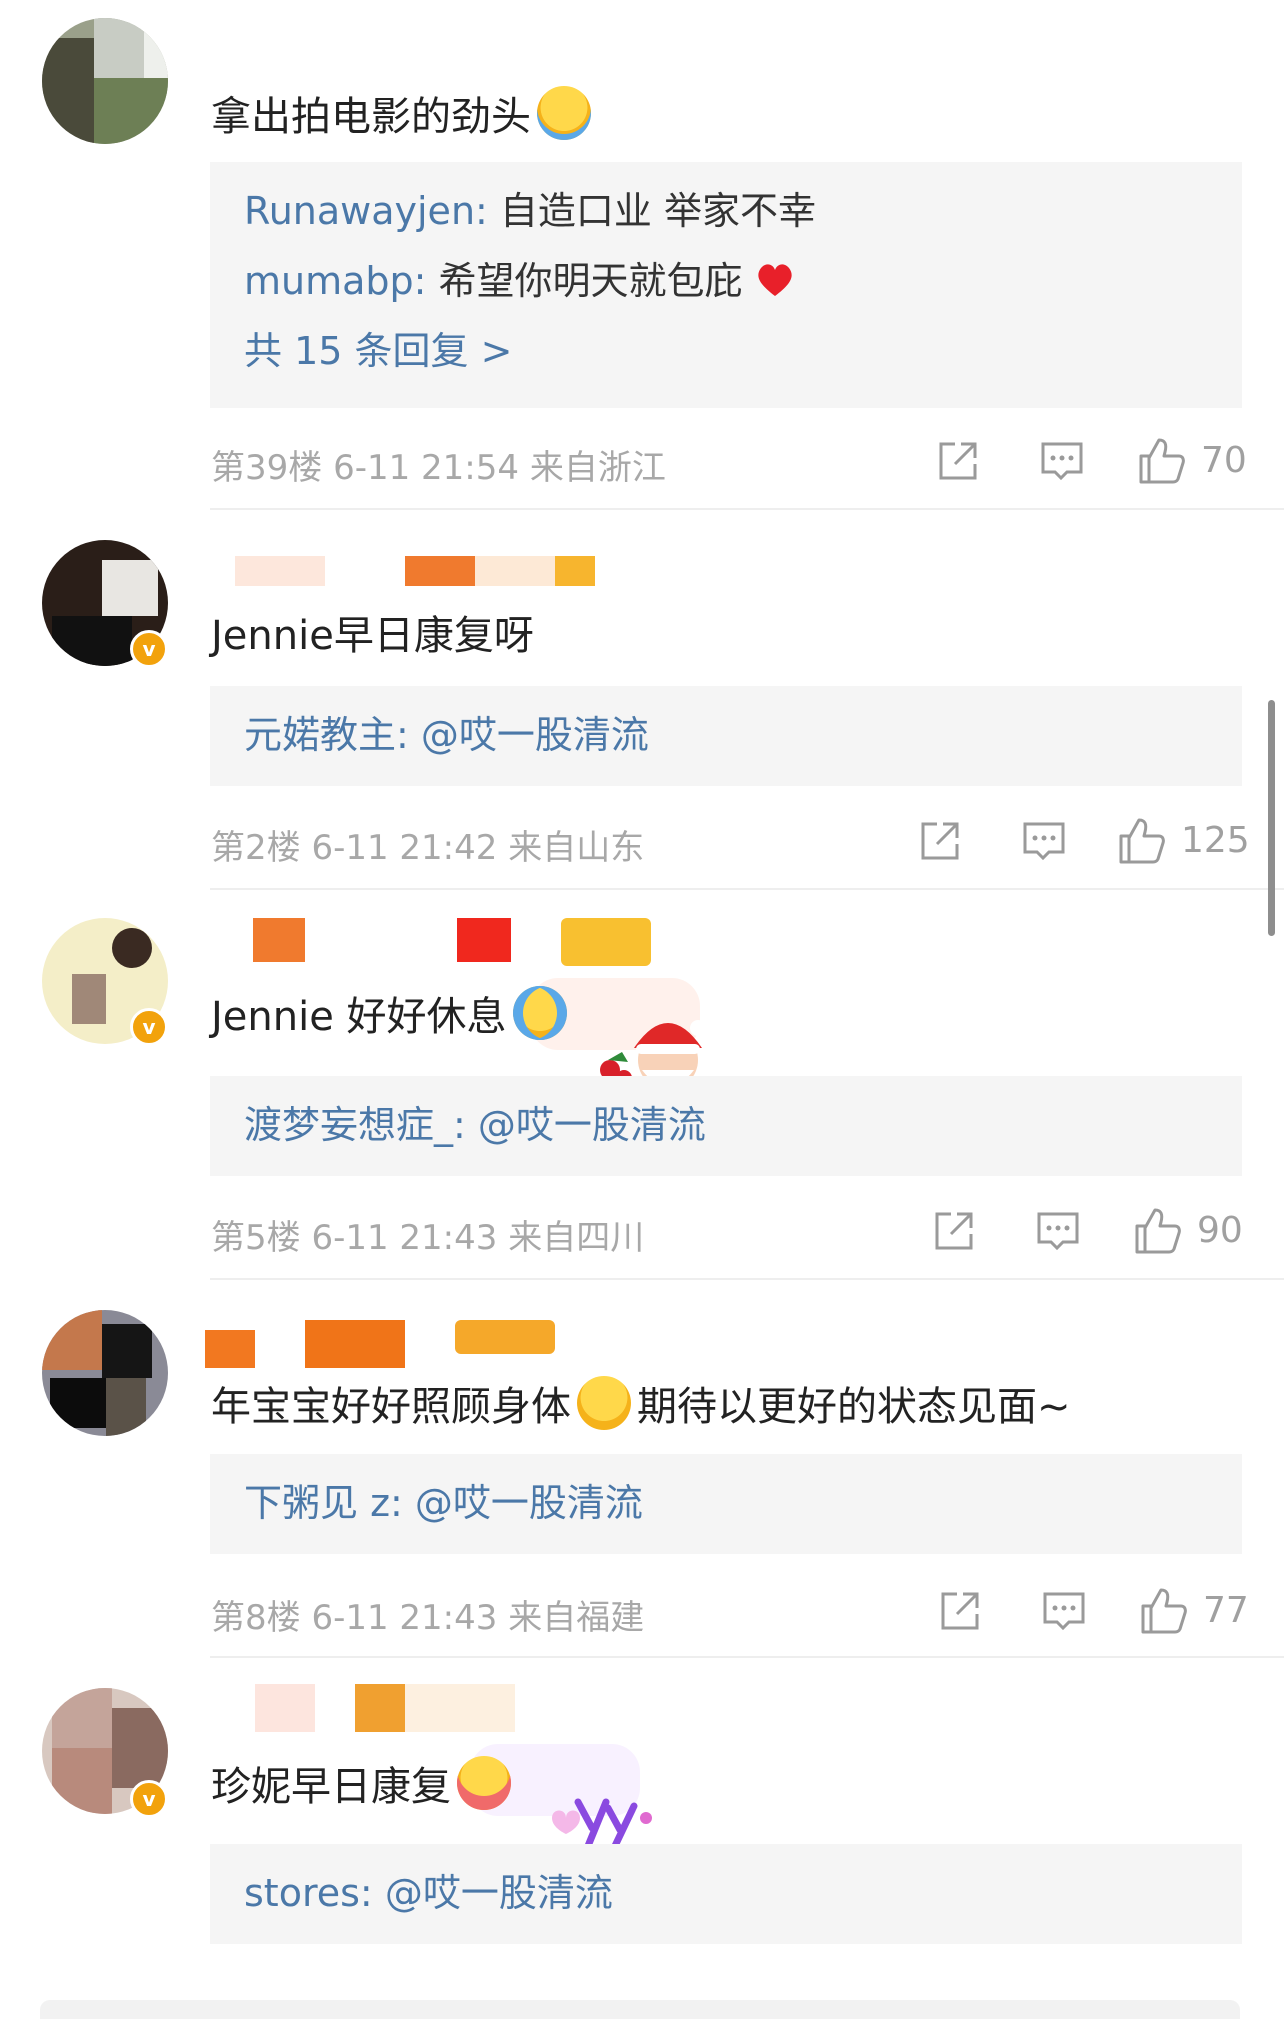  What do you see at coordinates (329, 281) in the screenshot?
I see `reply-username: mumabp` at bounding box center [329, 281].